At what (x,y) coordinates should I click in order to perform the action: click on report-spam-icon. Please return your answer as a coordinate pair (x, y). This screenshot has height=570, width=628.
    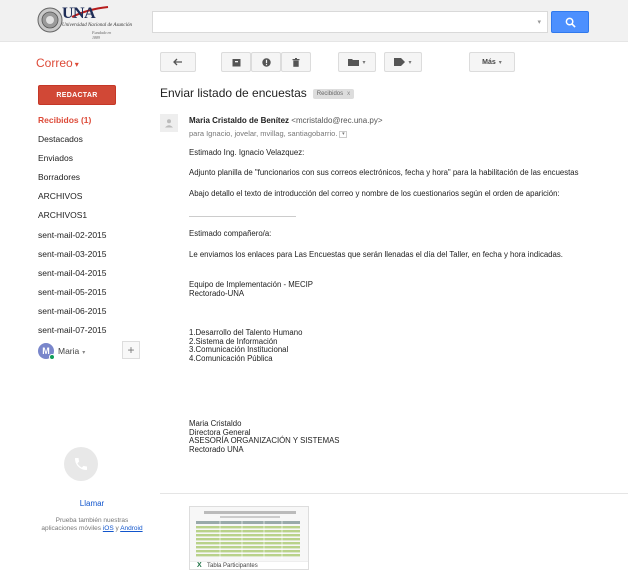
    Looking at the image, I should click on (266, 62).